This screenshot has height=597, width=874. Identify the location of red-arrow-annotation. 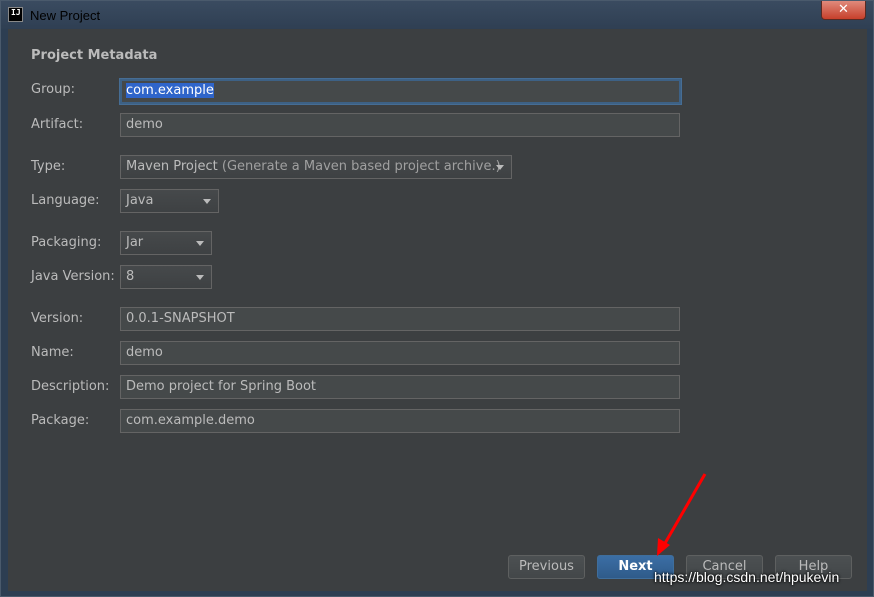
(682, 514).